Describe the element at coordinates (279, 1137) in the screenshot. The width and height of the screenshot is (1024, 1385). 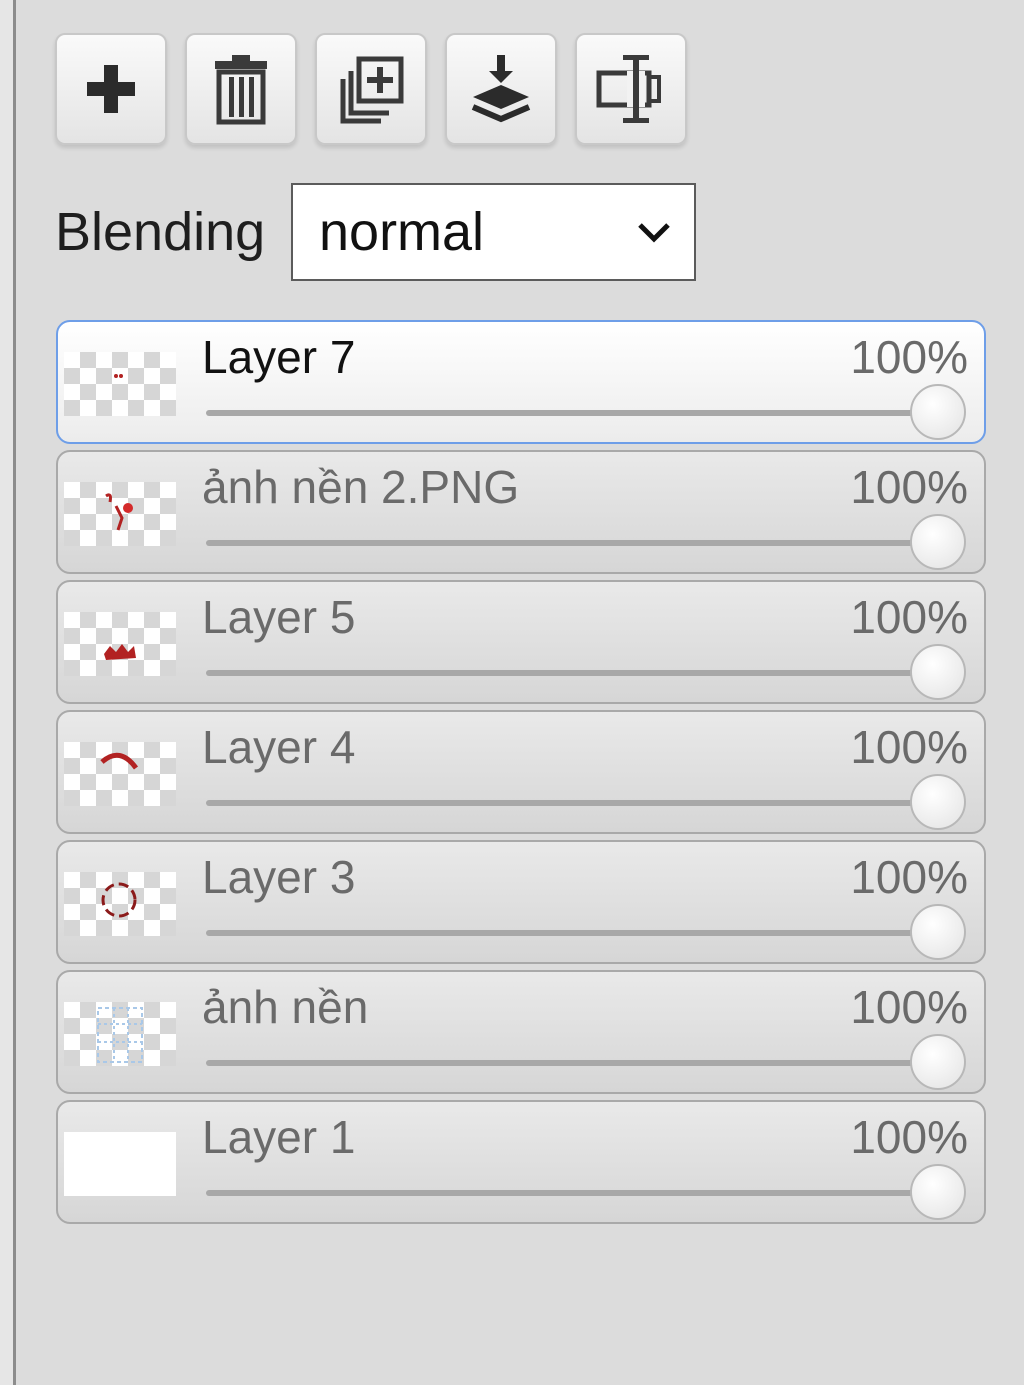
I see `layer-name: Layer 1` at that location.